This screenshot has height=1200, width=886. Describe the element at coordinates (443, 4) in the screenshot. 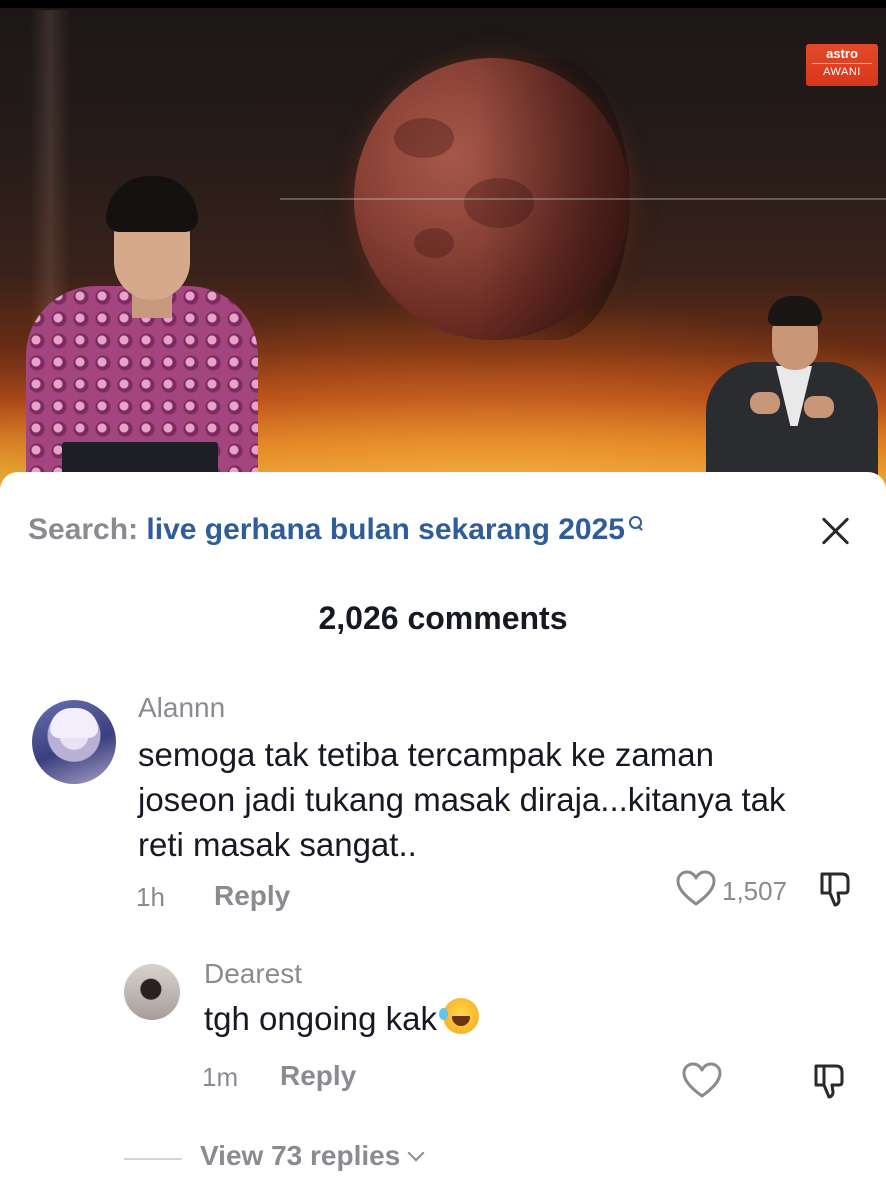

I see `status-bar-edge` at that location.